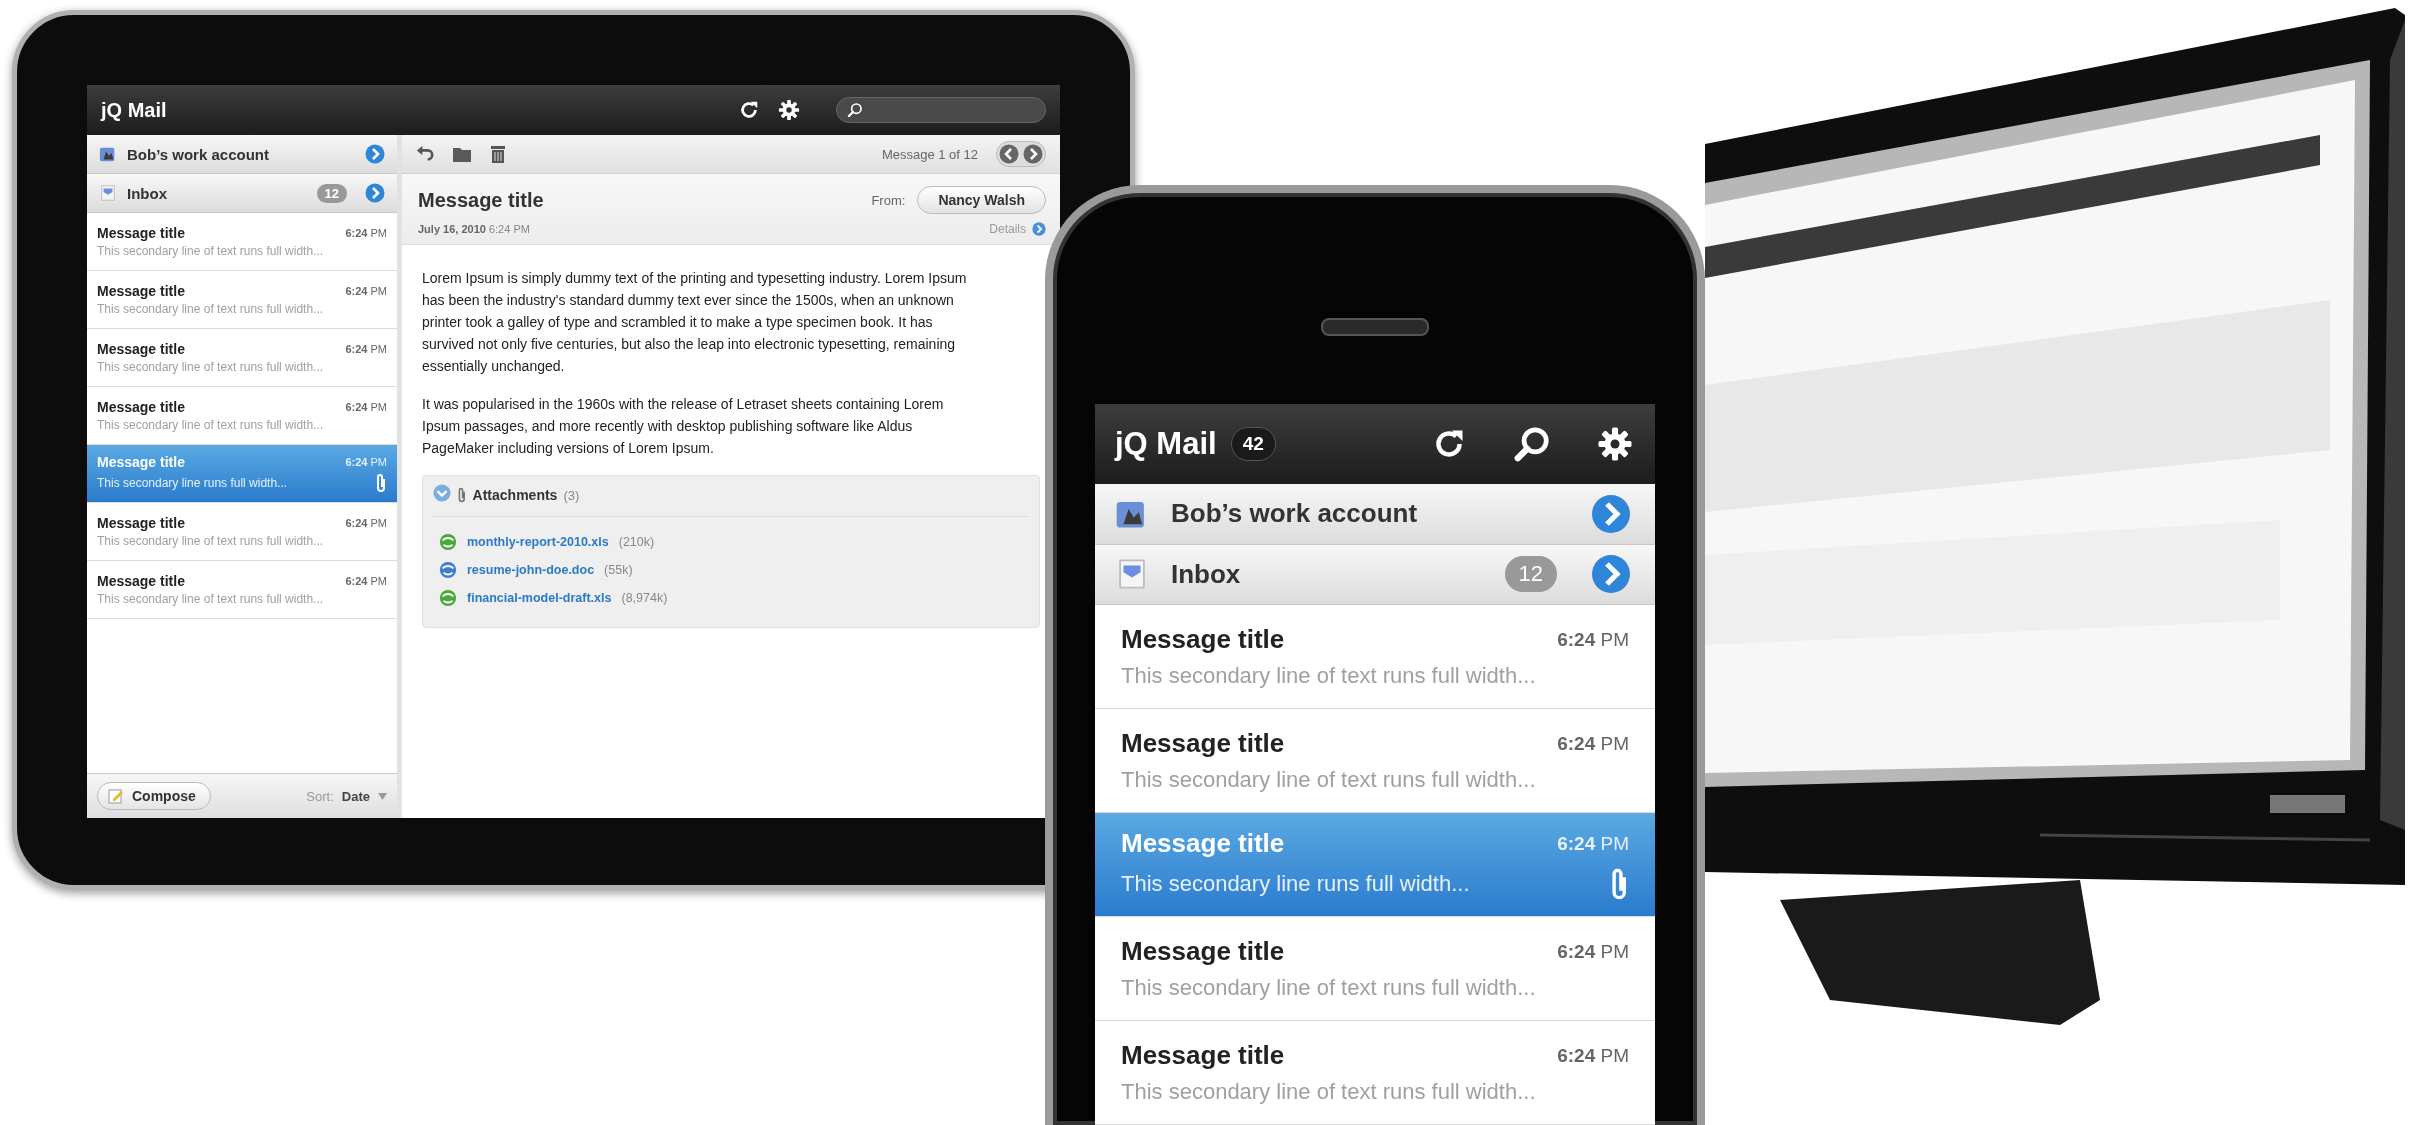  Describe the element at coordinates (929, 154) in the screenshot. I see `message-position: Message 1 of 12` at that location.